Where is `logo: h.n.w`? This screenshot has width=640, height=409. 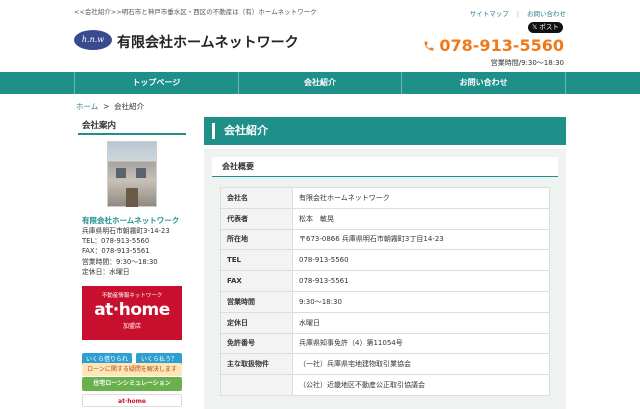 logo: h.n.w is located at coordinates (93, 40).